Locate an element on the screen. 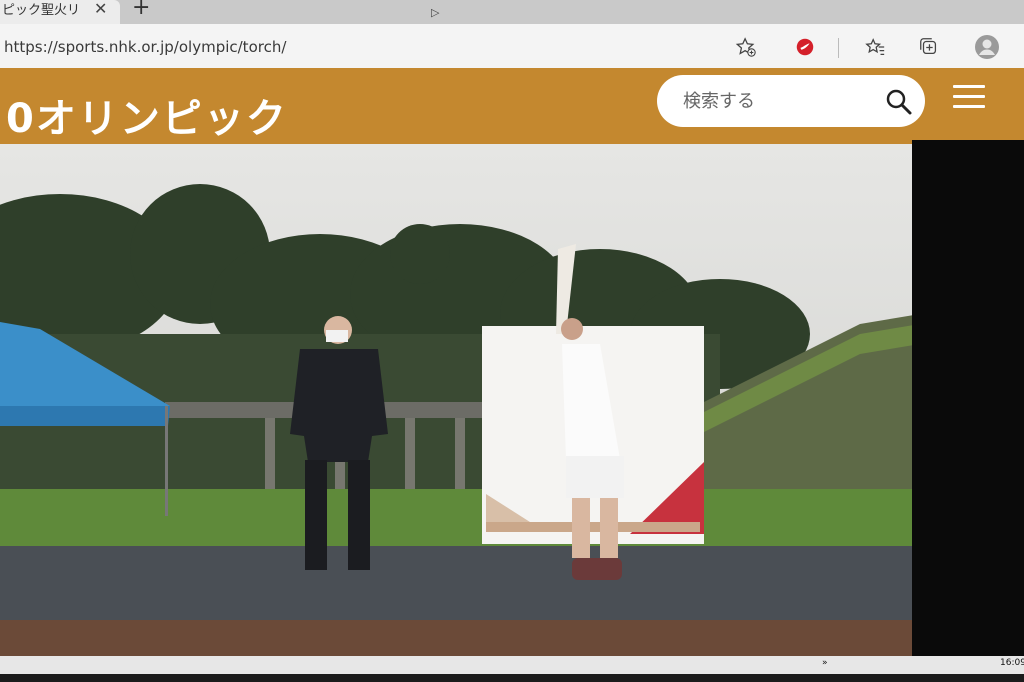  tray-chevron-icon: » is located at coordinates (825, 663).